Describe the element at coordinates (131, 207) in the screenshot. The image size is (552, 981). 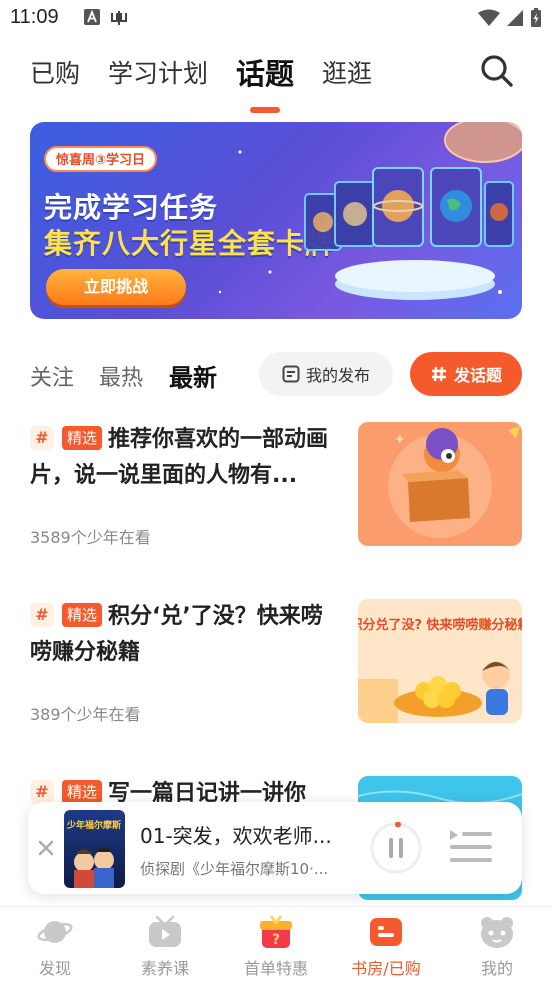
I see `banner-headline: 完成学习任务` at that location.